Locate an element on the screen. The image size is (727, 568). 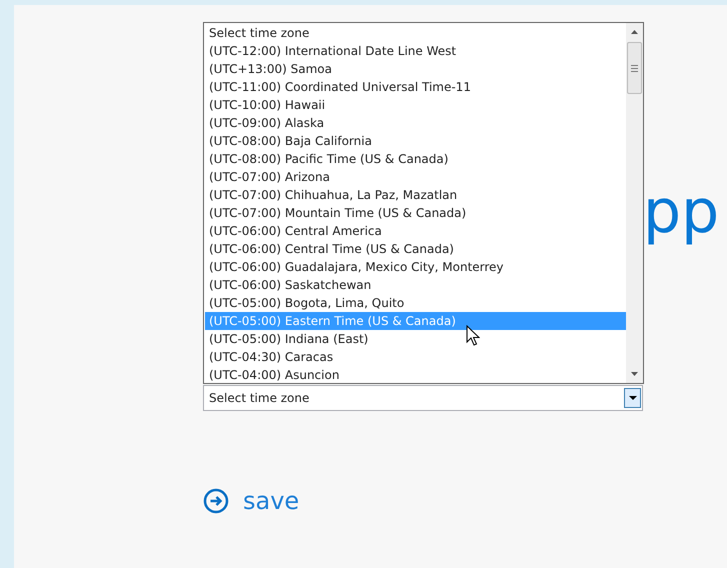
timezone-option: Select time zone is located at coordinates (415, 33).